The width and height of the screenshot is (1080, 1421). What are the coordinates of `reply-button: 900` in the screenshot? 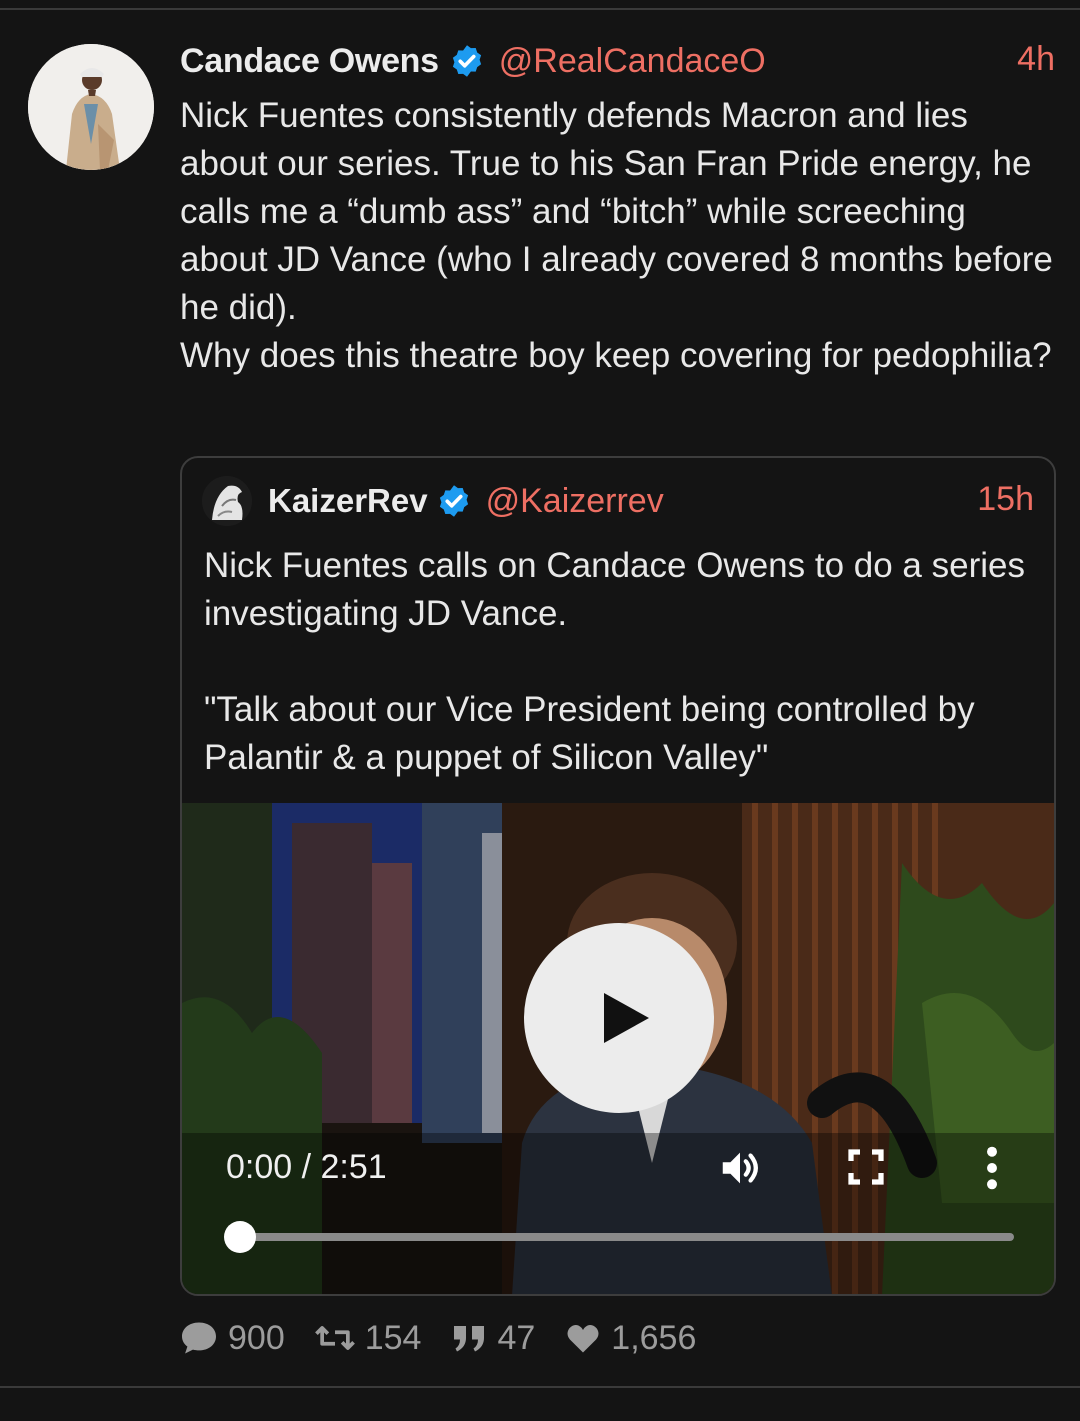 It's located at (232, 1338).